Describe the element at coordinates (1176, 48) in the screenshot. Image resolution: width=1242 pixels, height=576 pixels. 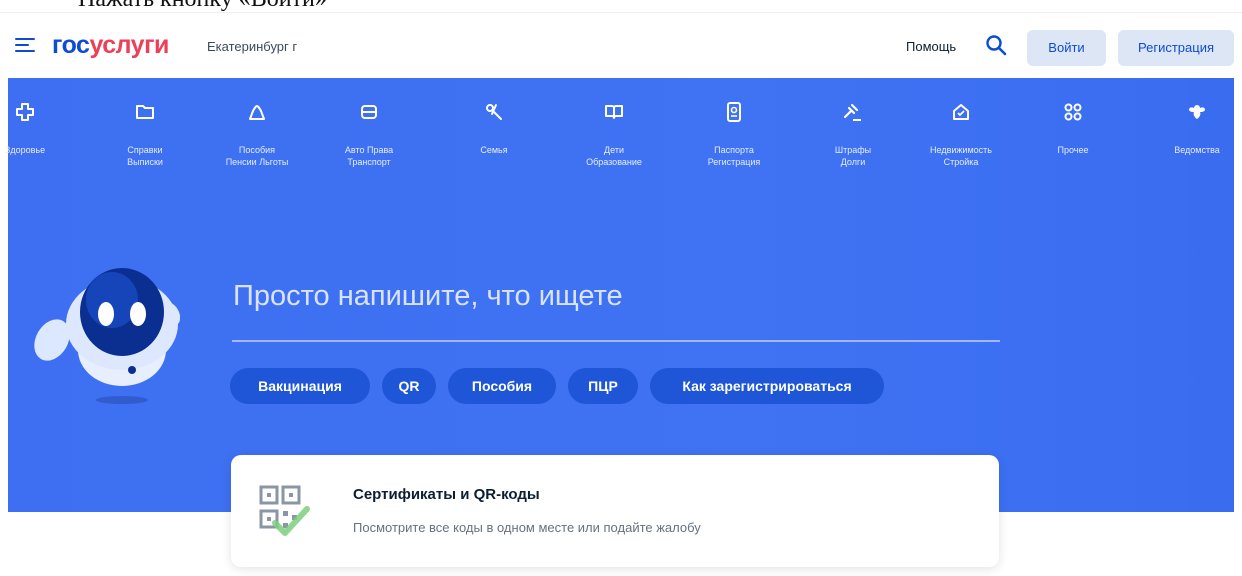
I see `register-button: Регистрация` at that location.